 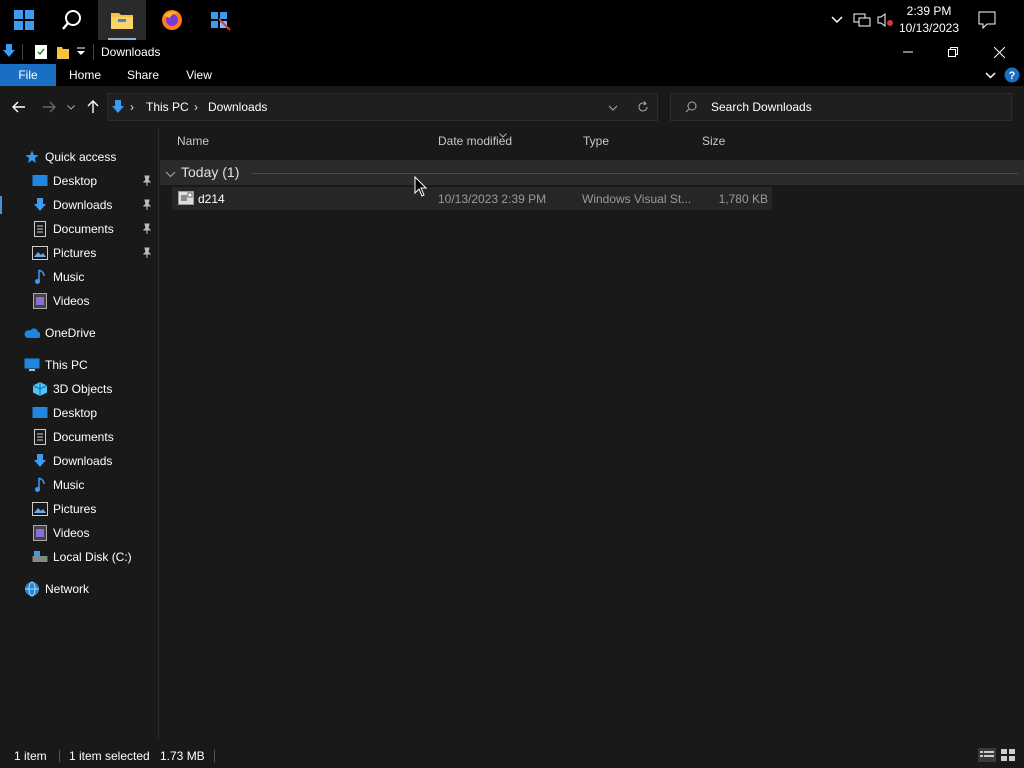 I want to click on clock-time: 2:39 PM, so click(x=929, y=11).